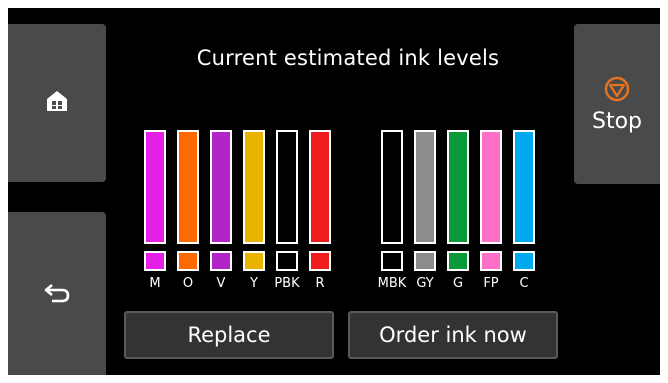  I want to click on ink-tank-v, so click(221, 187).